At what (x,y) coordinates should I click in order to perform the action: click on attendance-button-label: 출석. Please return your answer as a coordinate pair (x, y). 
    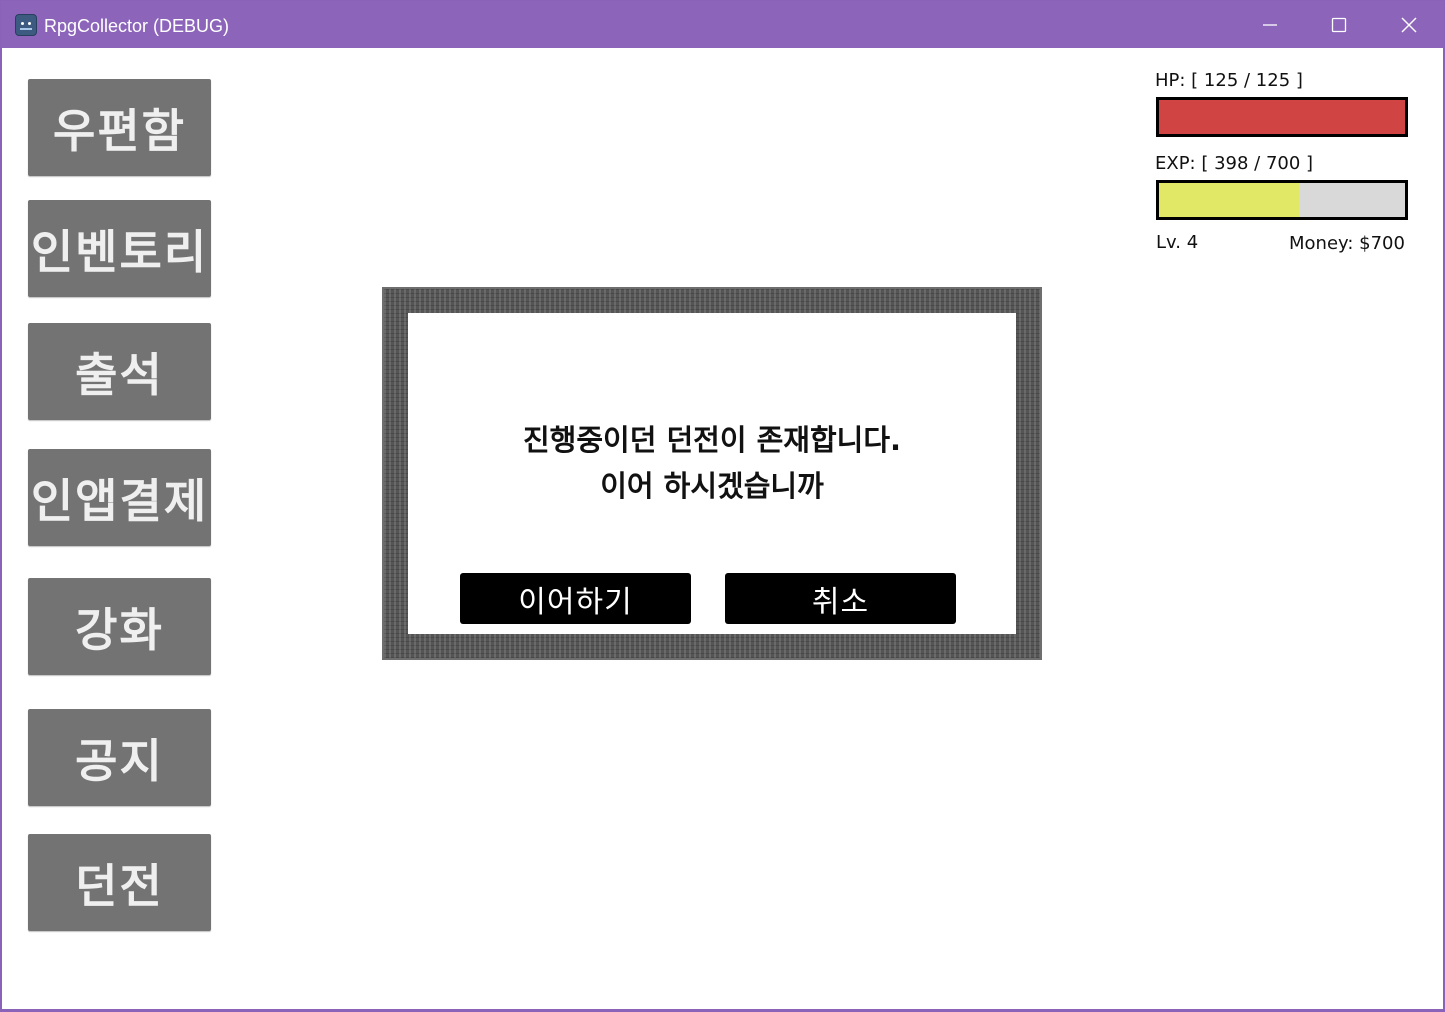
    Looking at the image, I should click on (119, 374).